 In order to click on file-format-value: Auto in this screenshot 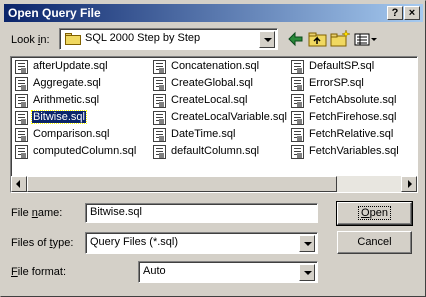, I will do `click(154, 271)`.